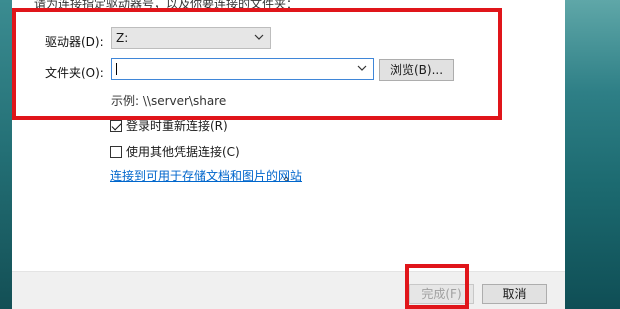 The height and width of the screenshot is (309, 620). Describe the element at coordinates (116, 151) in the screenshot. I see `credentials-checkbox` at that location.